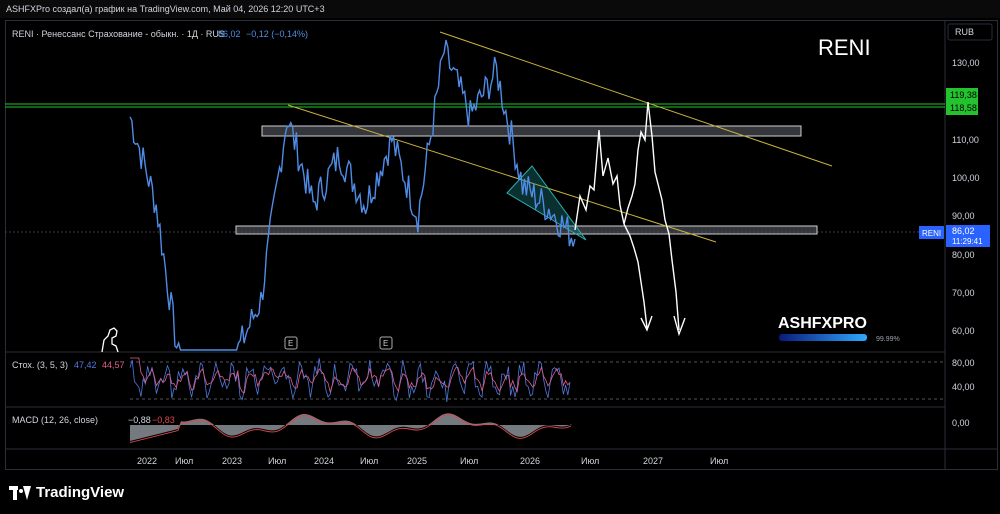 This screenshot has height=514, width=1000. What do you see at coordinates (963, 293) in the screenshot?
I see `price-axis-tick: 70,00` at bounding box center [963, 293].